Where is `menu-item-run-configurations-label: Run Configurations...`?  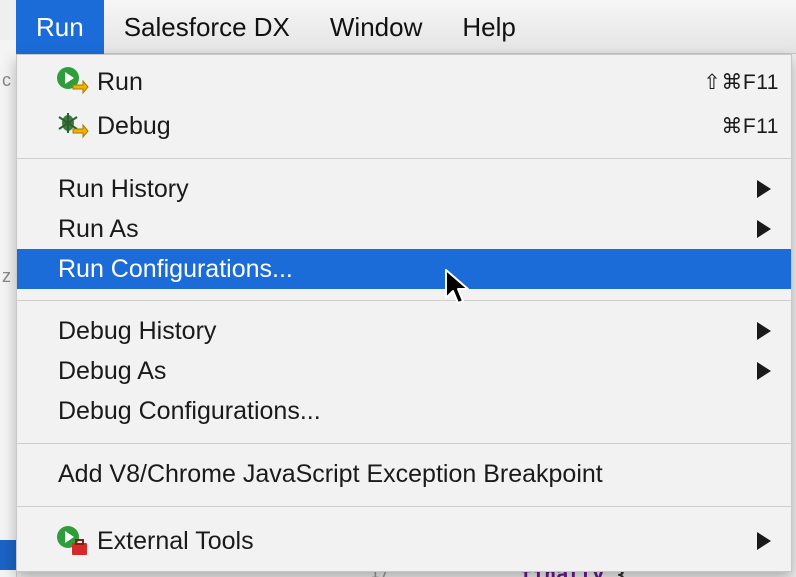 menu-item-run-configurations-label: Run Configurations... is located at coordinates (175, 268).